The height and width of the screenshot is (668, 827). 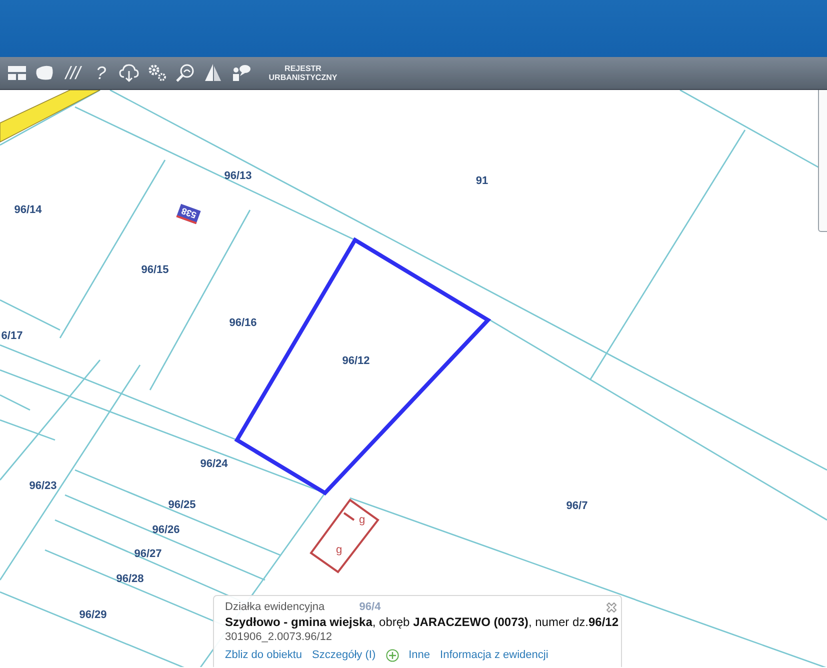 I want to click on parcel-label: 96/29, so click(x=93, y=615).